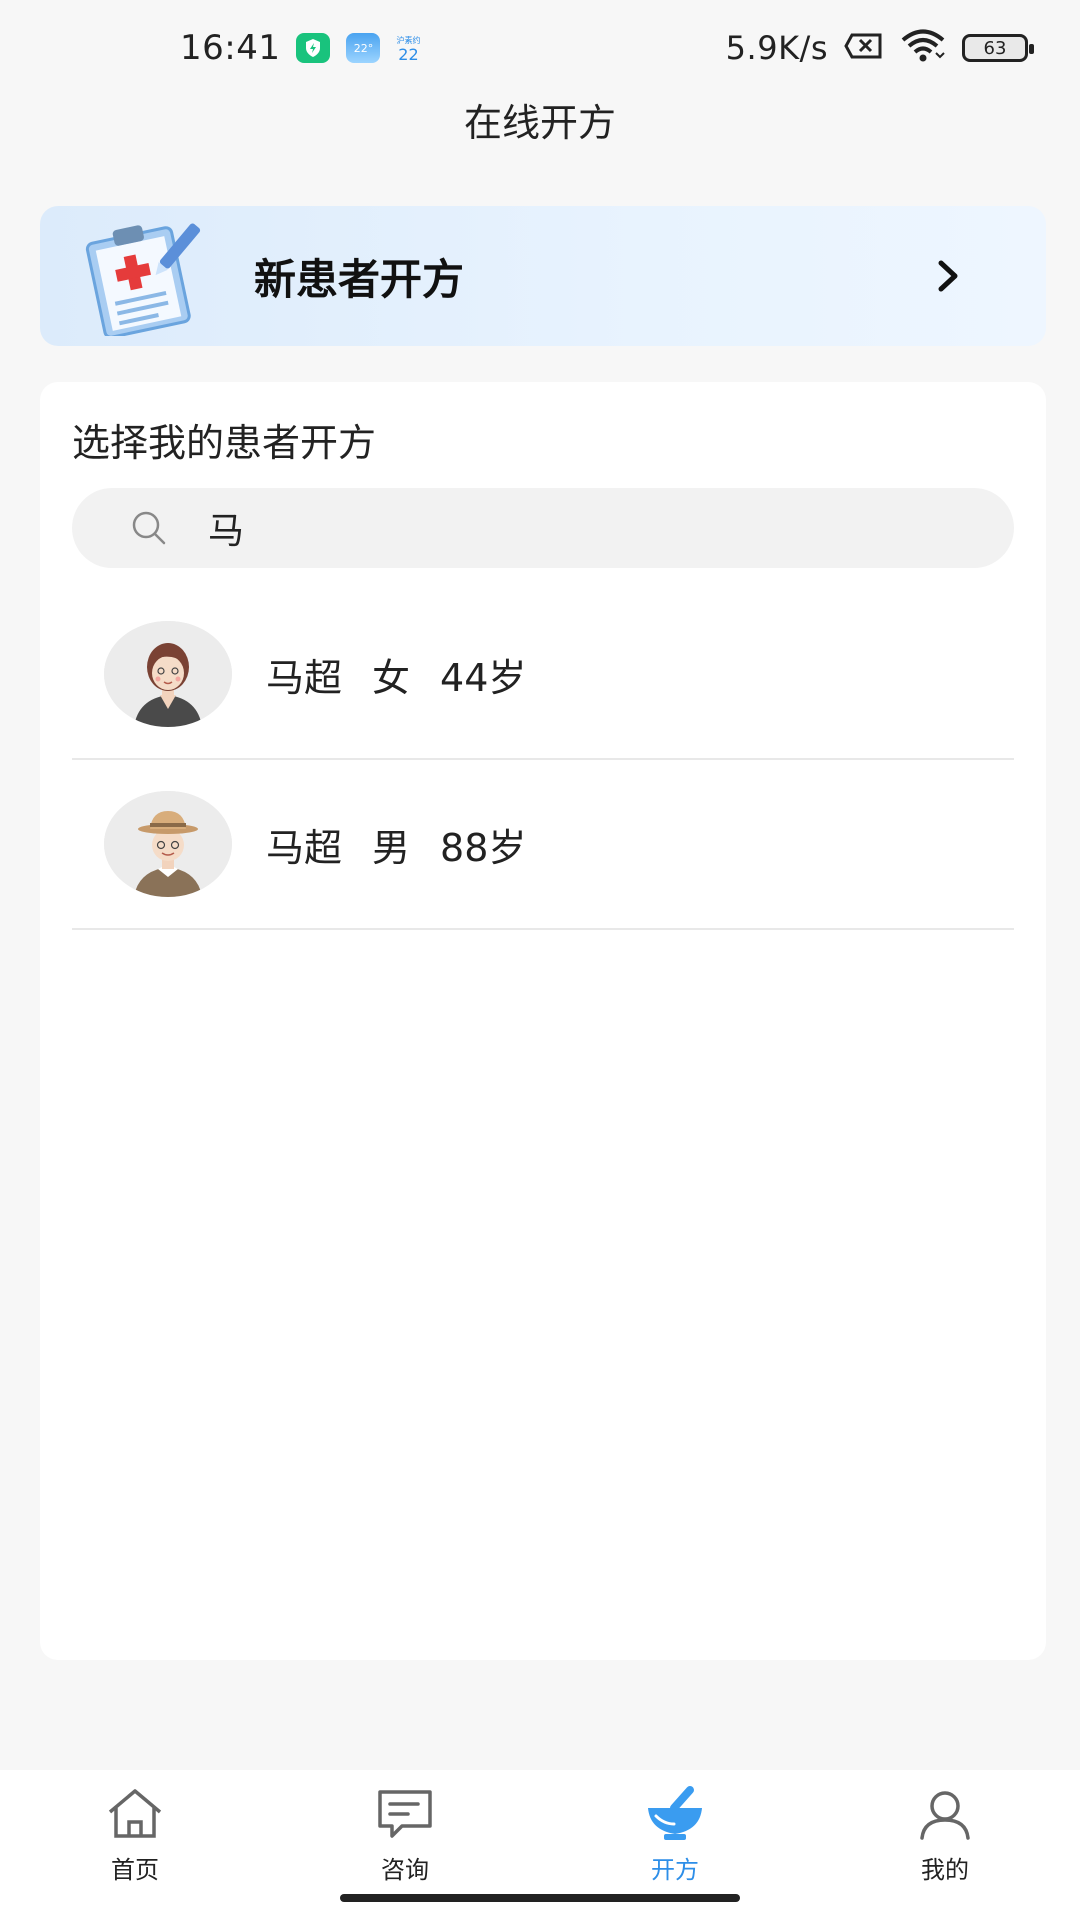  What do you see at coordinates (149, 528) in the screenshot?
I see `search-icon` at bounding box center [149, 528].